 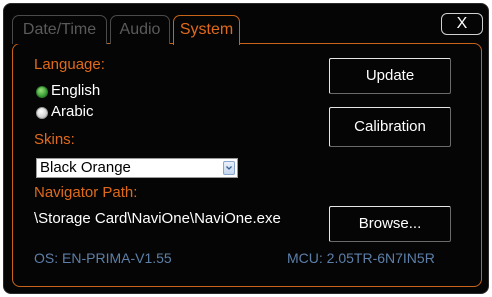 I want to click on chevron-down-icon, so click(x=229, y=168).